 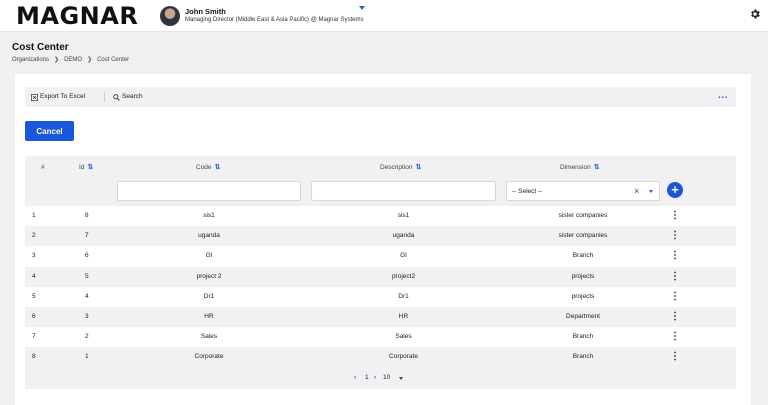 What do you see at coordinates (87, 256) in the screenshot?
I see `cell-id: 6` at bounding box center [87, 256].